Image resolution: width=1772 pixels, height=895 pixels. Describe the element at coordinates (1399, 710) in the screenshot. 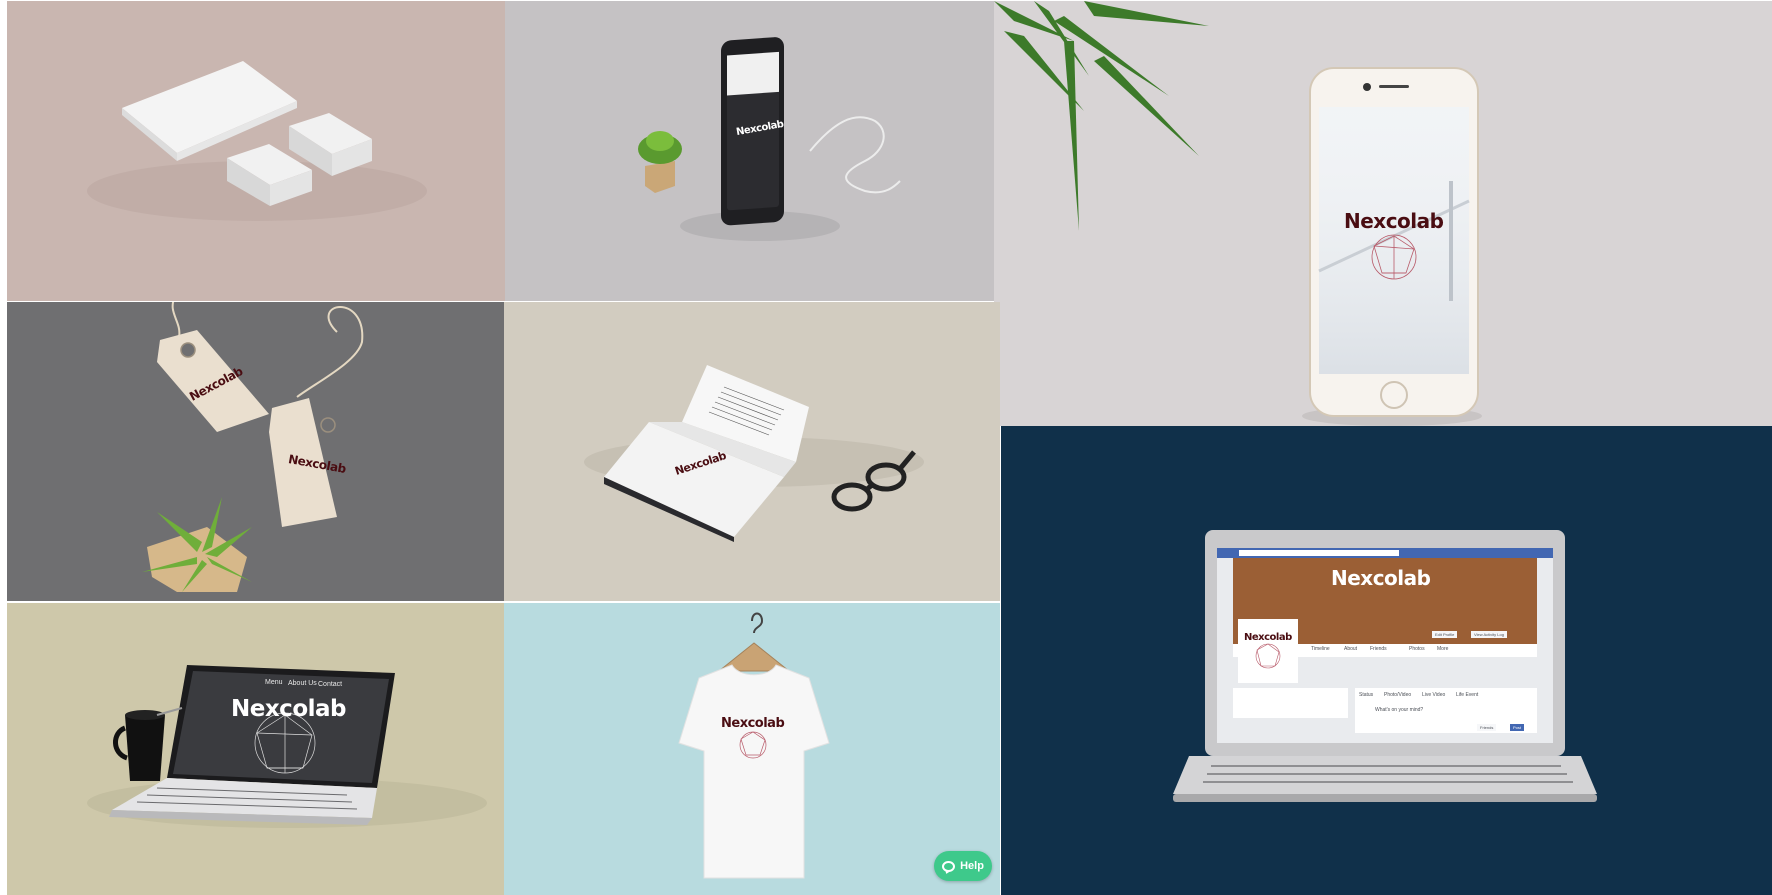

I see `fb-composer-input: What's on your mind?` at that location.